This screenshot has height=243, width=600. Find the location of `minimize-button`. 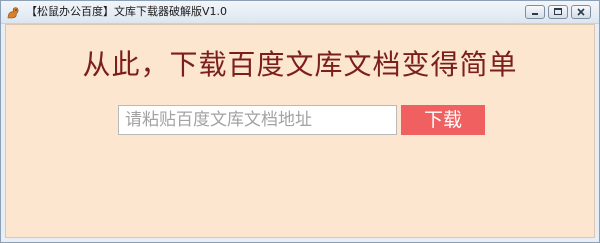

minimize-button is located at coordinates (535, 12).